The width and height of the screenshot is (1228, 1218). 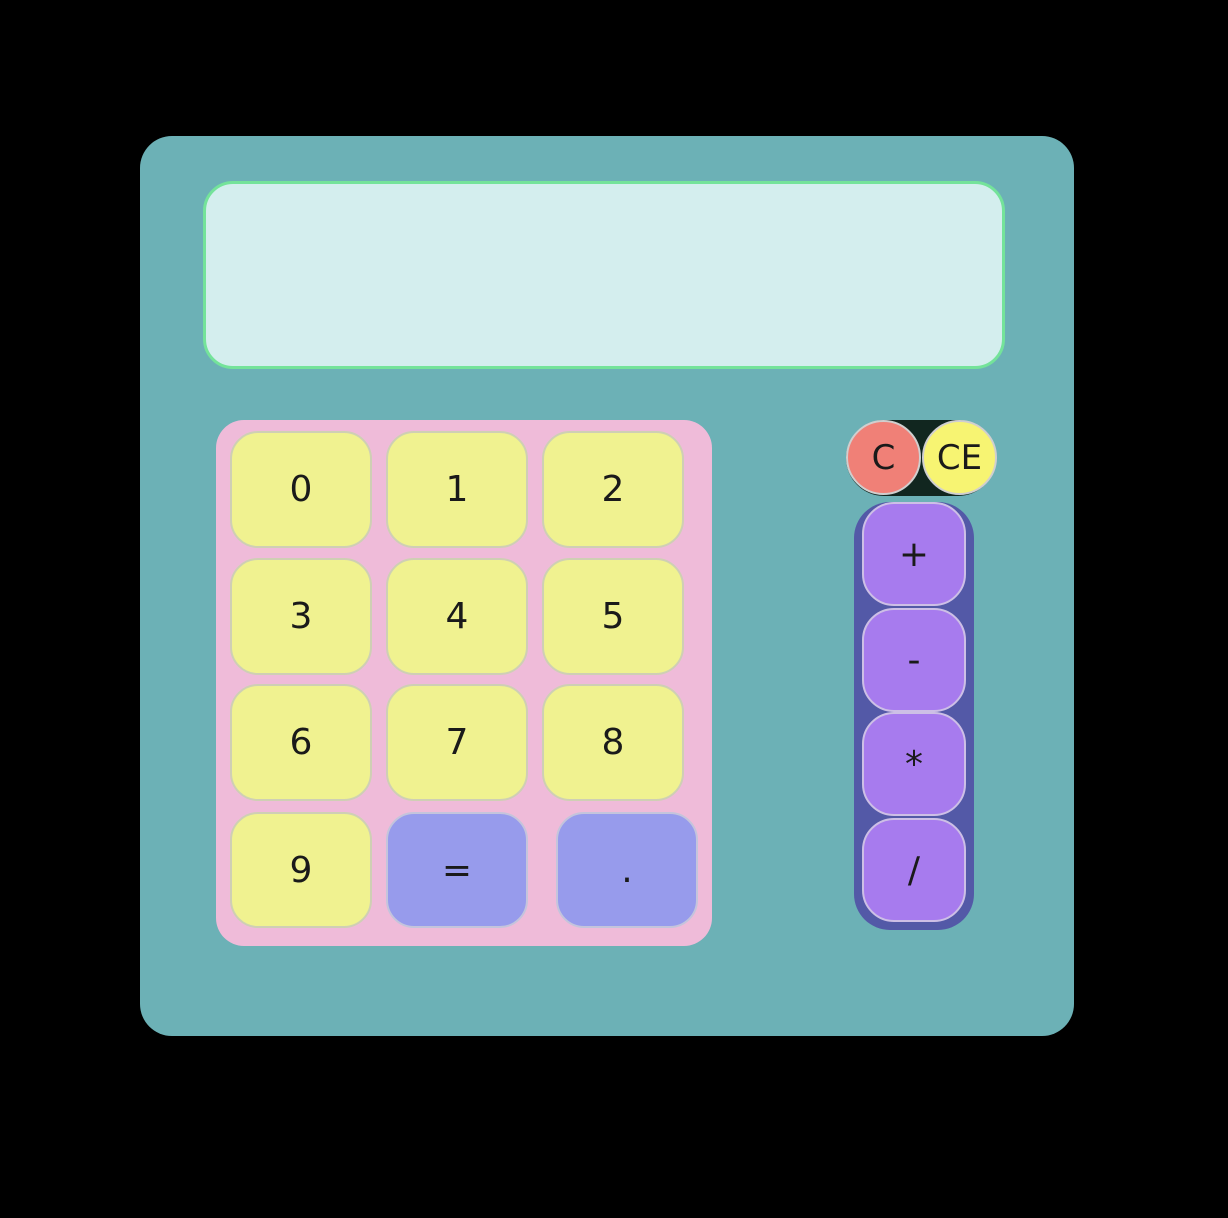 What do you see at coordinates (914, 764) in the screenshot?
I see `multiply-button: *` at bounding box center [914, 764].